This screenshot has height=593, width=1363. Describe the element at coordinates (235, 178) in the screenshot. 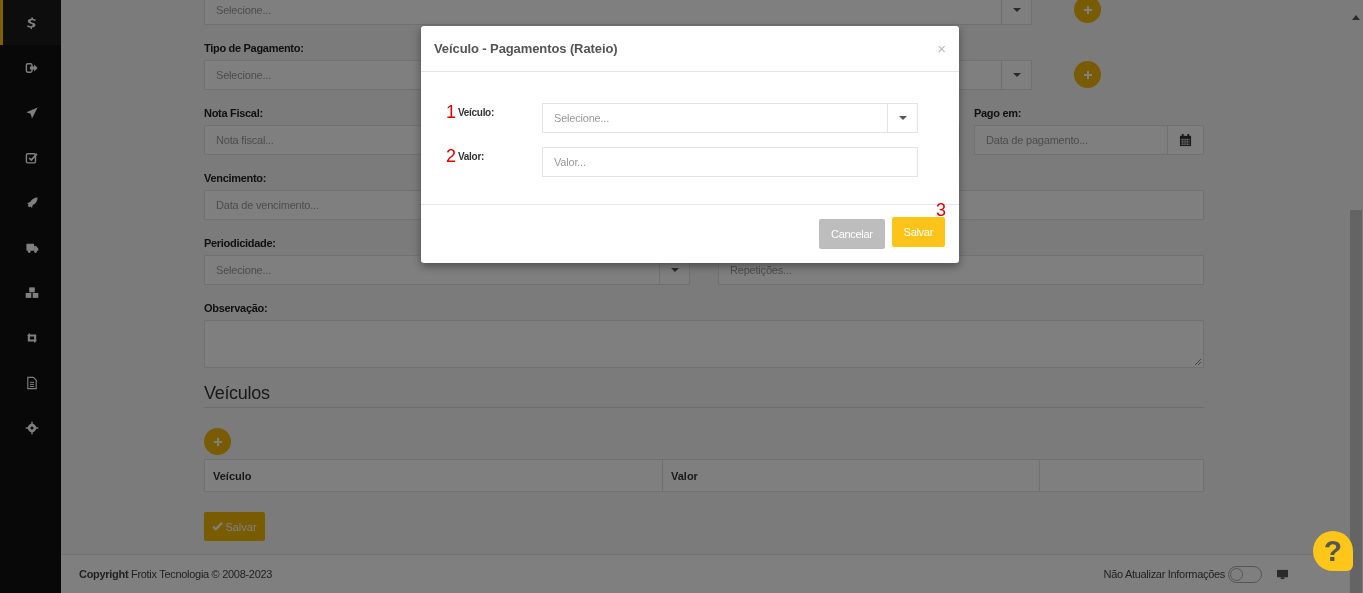

I see `field-label: Vencimento:` at that location.